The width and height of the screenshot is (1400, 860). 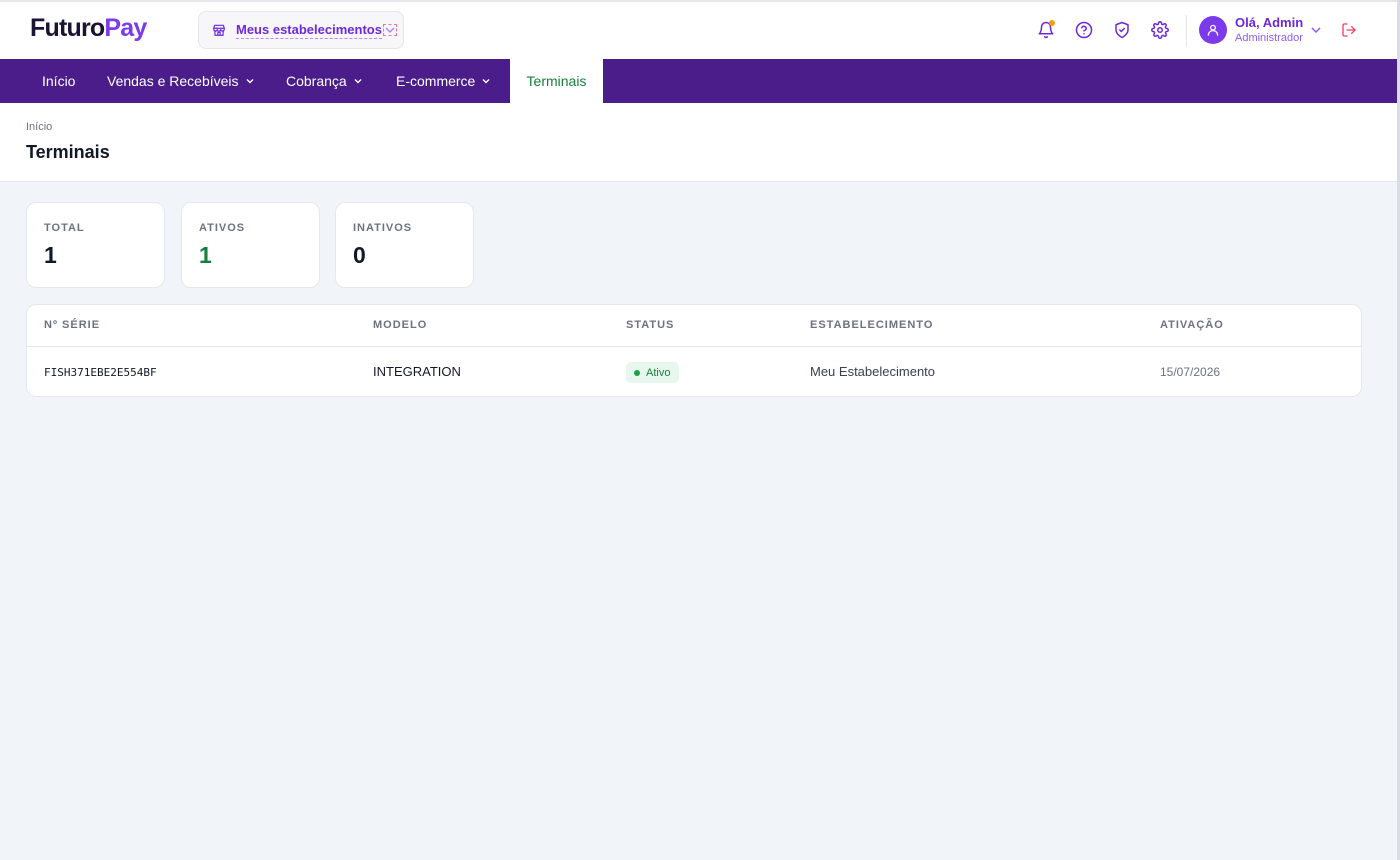 I want to click on stat-label: INATIVOS, so click(x=383, y=228).